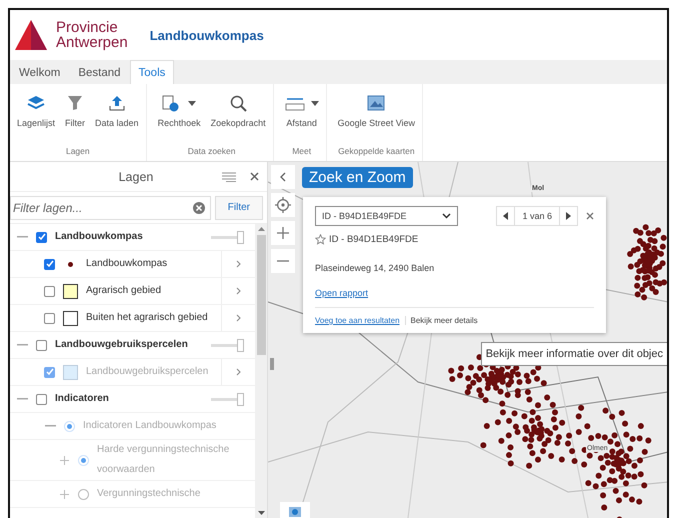 The width and height of the screenshot is (675, 518). Describe the element at coordinates (136, 177) in the screenshot. I see `panel-title: Lagen` at that location.